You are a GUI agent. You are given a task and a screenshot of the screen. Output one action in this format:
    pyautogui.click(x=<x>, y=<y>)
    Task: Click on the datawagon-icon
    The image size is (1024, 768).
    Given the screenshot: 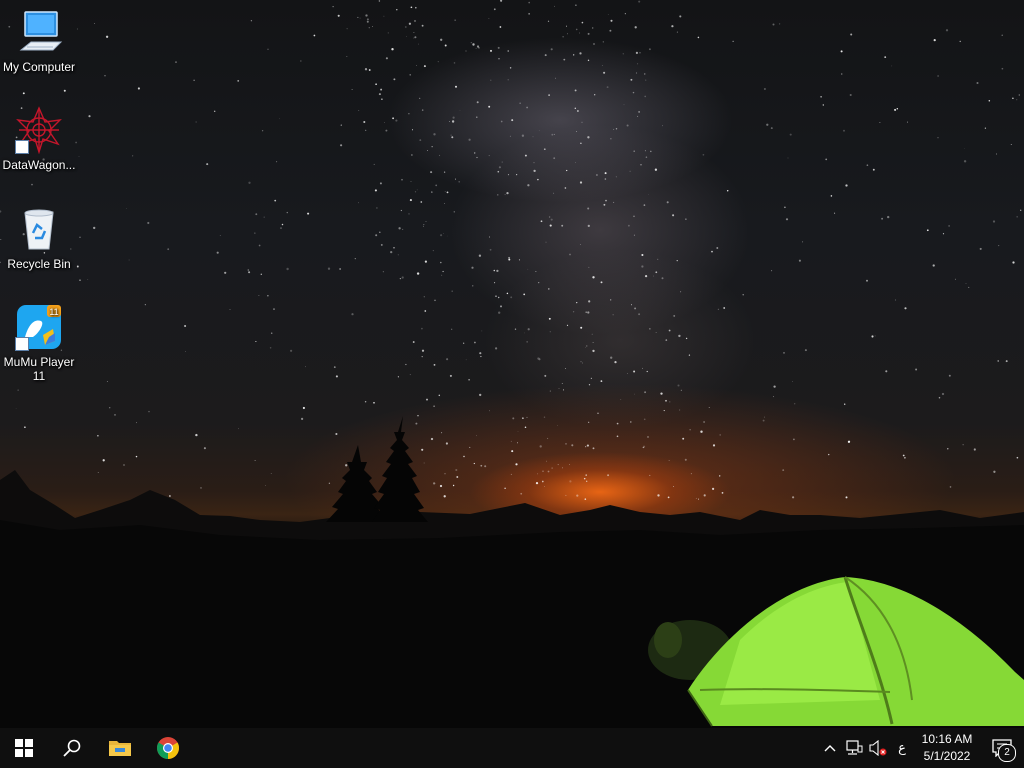 What is the action you would take?
    pyautogui.click(x=39, y=130)
    